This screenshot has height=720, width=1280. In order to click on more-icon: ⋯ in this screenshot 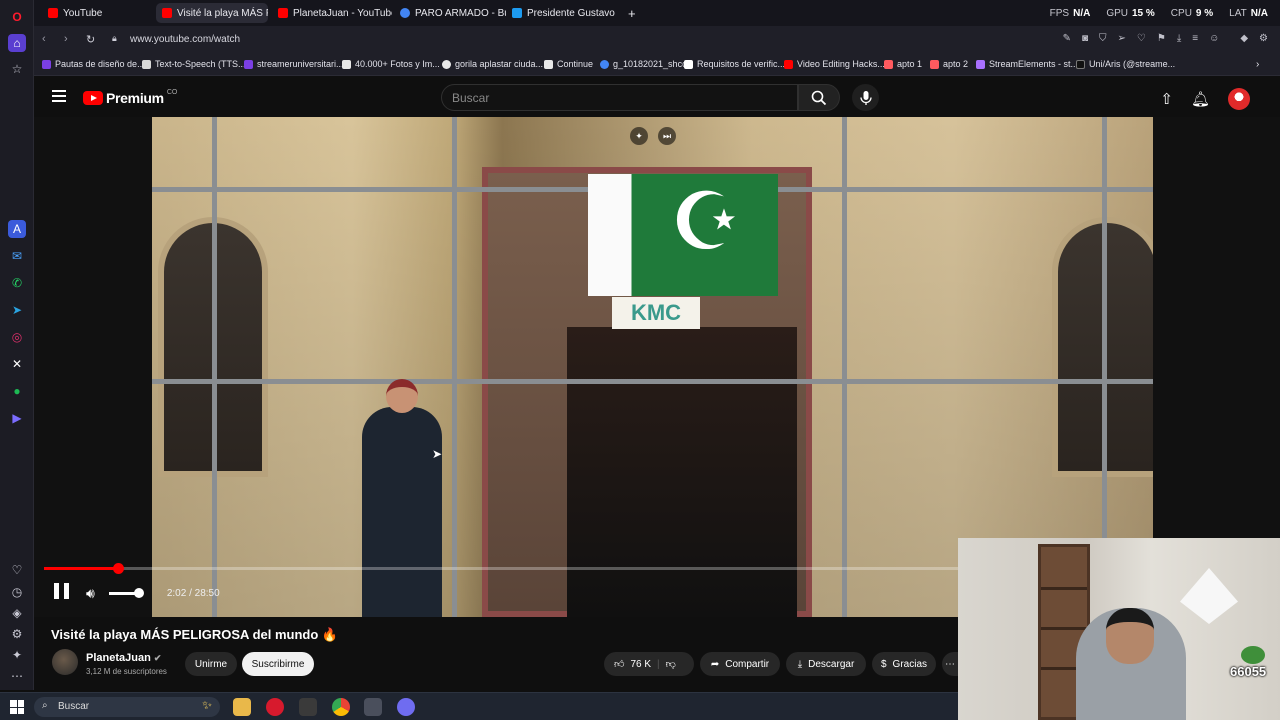, I will do `click(17, 676)`.